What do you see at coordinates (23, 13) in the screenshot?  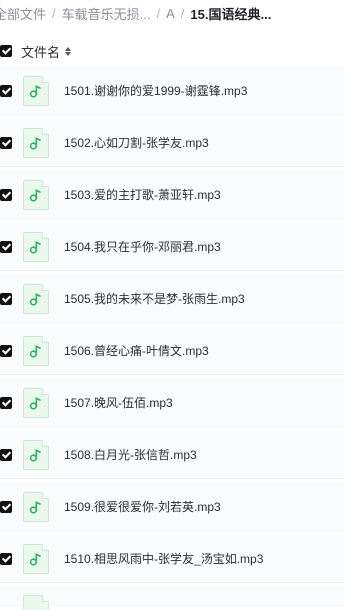 I see `breadcrumb-item-all-files: 全部文件` at bounding box center [23, 13].